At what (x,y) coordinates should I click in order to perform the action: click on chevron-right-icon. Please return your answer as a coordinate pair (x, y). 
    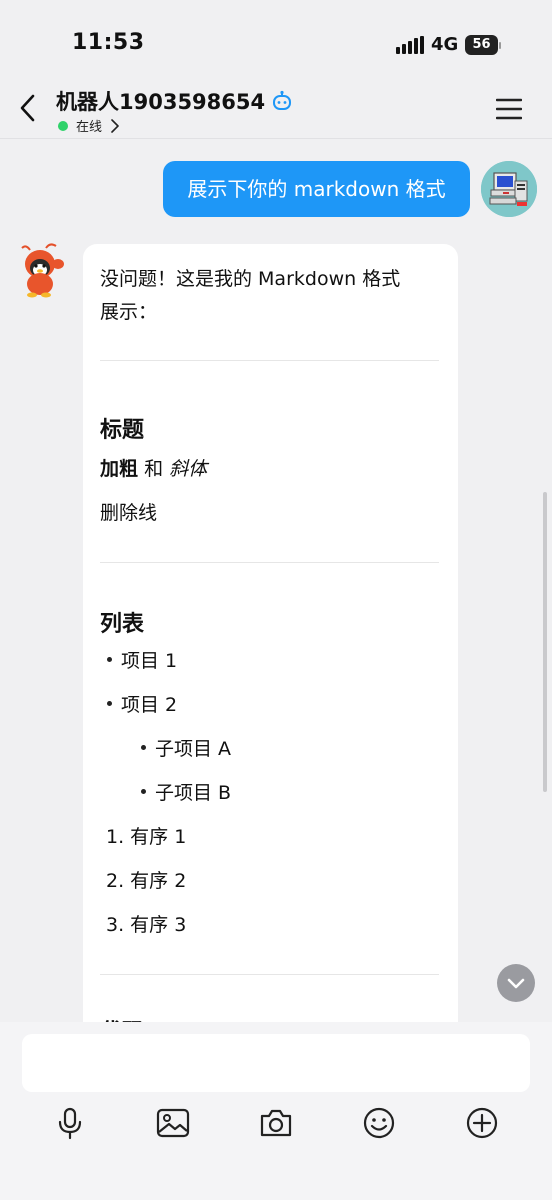
    Looking at the image, I should click on (115, 125).